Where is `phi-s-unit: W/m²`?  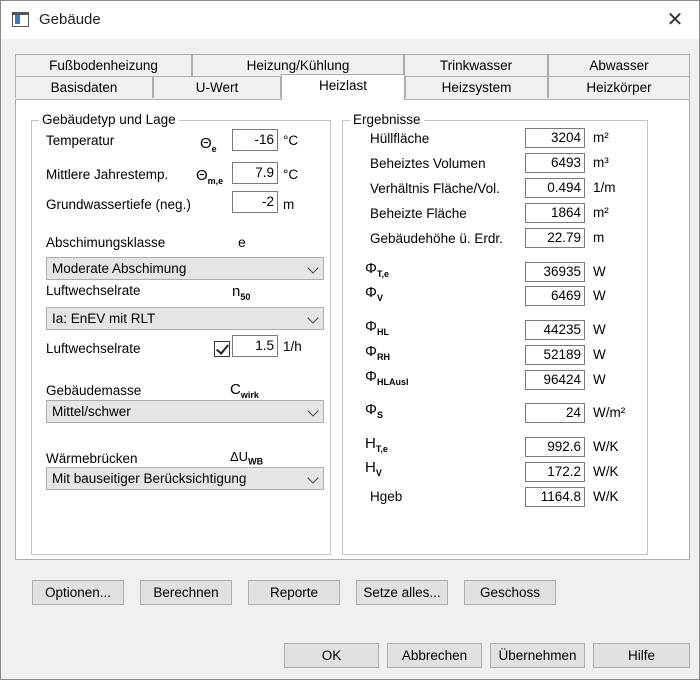
phi-s-unit: W/m² is located at coordinates (609, 412).